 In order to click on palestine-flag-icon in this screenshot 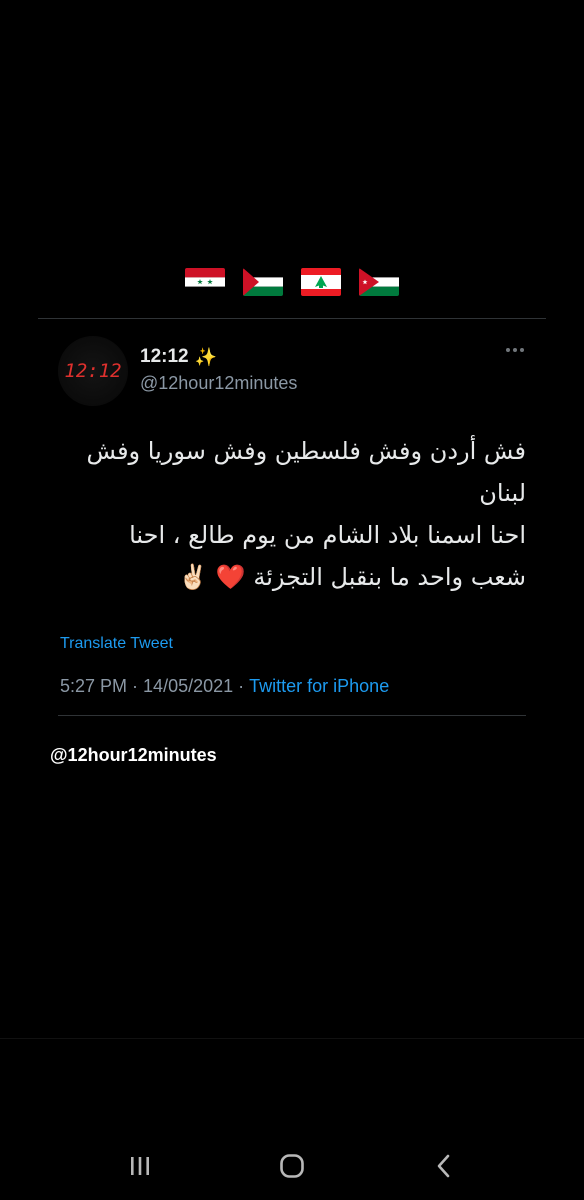, I will do `click(263, 282)`.